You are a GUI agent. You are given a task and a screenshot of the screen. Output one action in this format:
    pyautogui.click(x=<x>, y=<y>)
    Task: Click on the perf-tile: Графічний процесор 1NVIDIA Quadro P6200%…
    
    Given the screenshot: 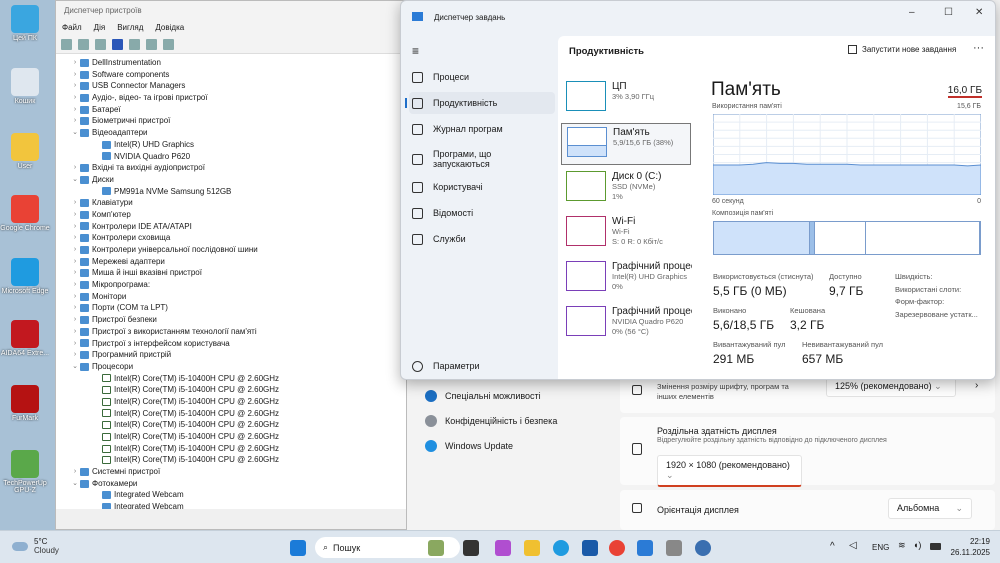 What is the action you would take?
    pyautogui.click(x=626, y=324)
    